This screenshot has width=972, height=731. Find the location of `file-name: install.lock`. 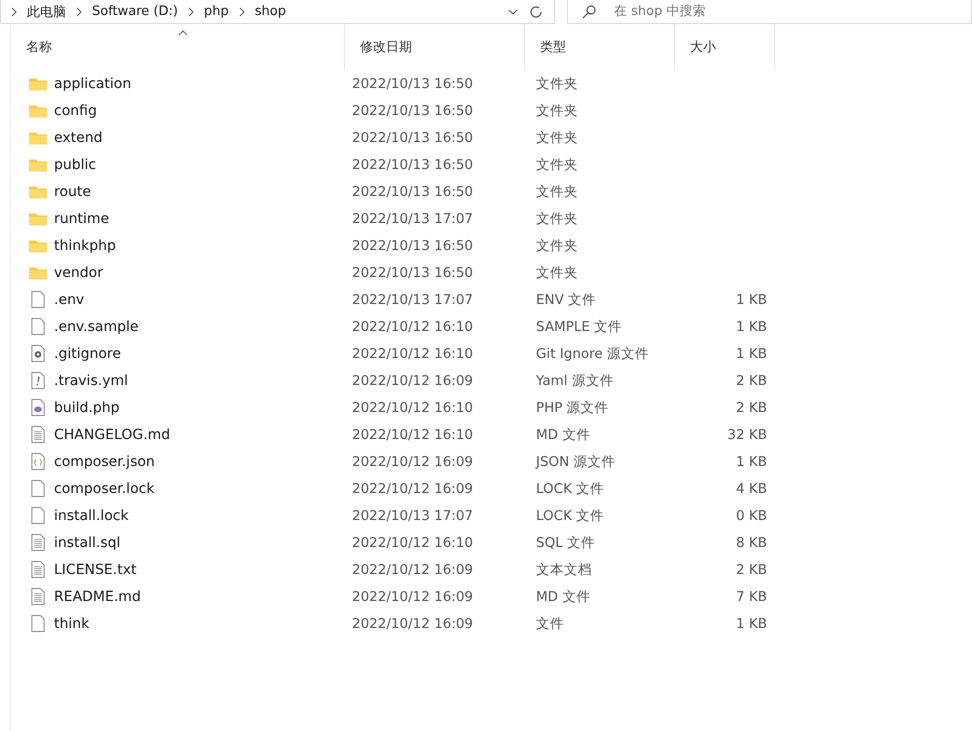

file-name: install.lock is located at coordinates (91, 516).